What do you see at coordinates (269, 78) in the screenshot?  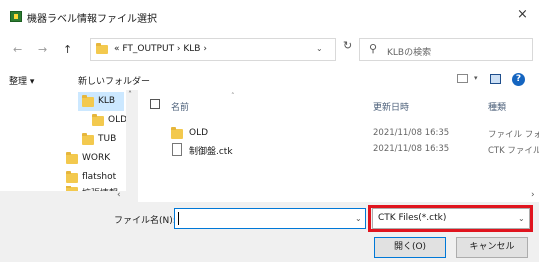 I see `command-bar: 整理 ▾ 新しいフォルダー ▾ ?` at bounding box center [269, 78].